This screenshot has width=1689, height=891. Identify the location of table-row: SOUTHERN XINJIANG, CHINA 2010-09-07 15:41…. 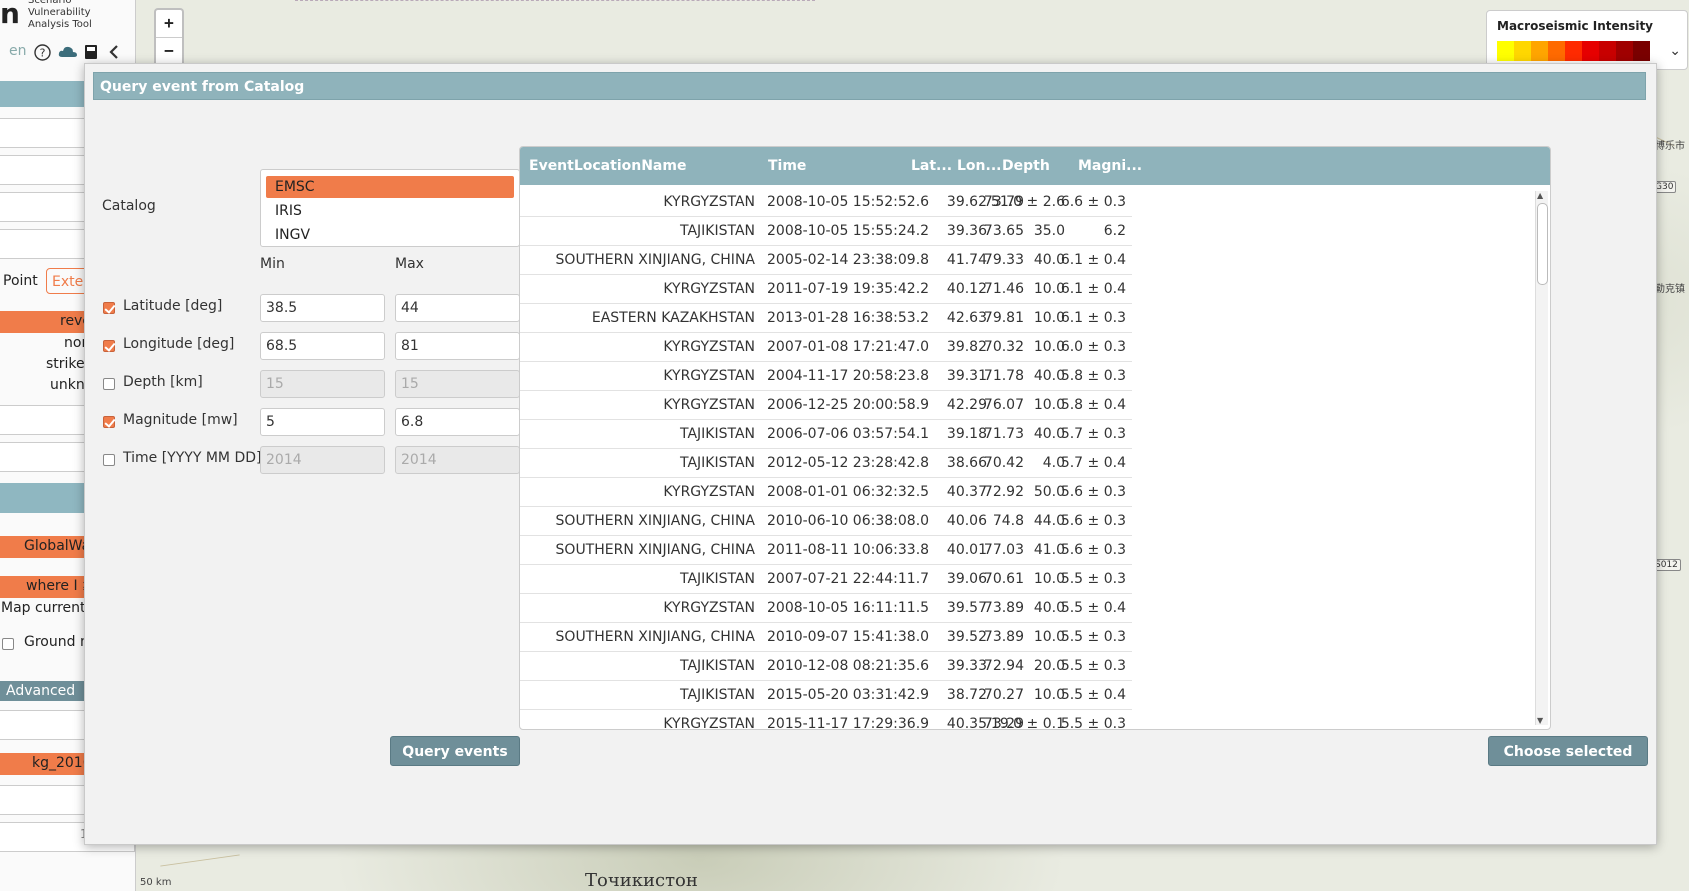
(826, 637).